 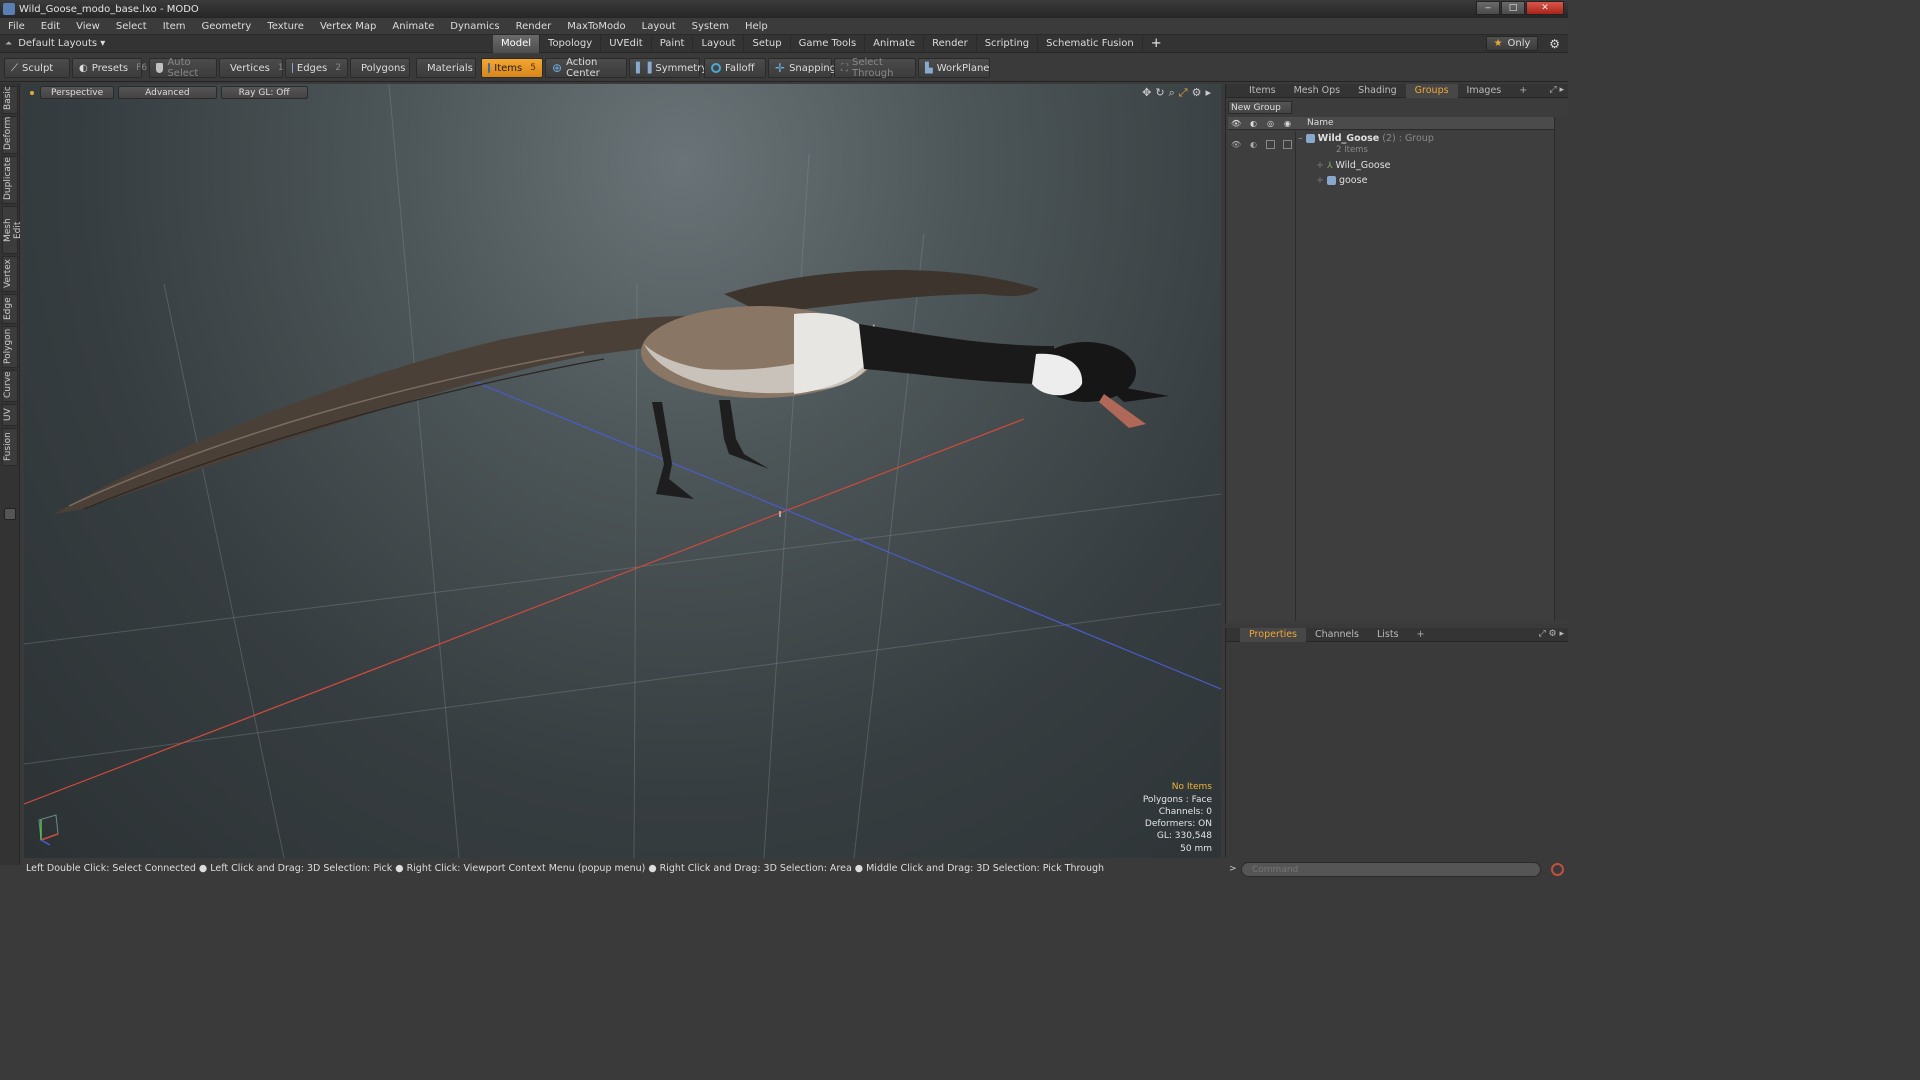 I want to click on close-button: ✕, so click(x=1545, y=8).